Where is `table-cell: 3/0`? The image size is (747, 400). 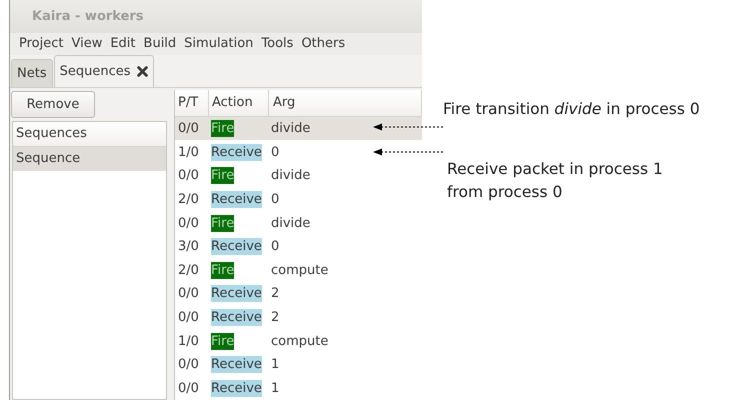
table-cell: 3/0 is located at coordinates (188, 246).